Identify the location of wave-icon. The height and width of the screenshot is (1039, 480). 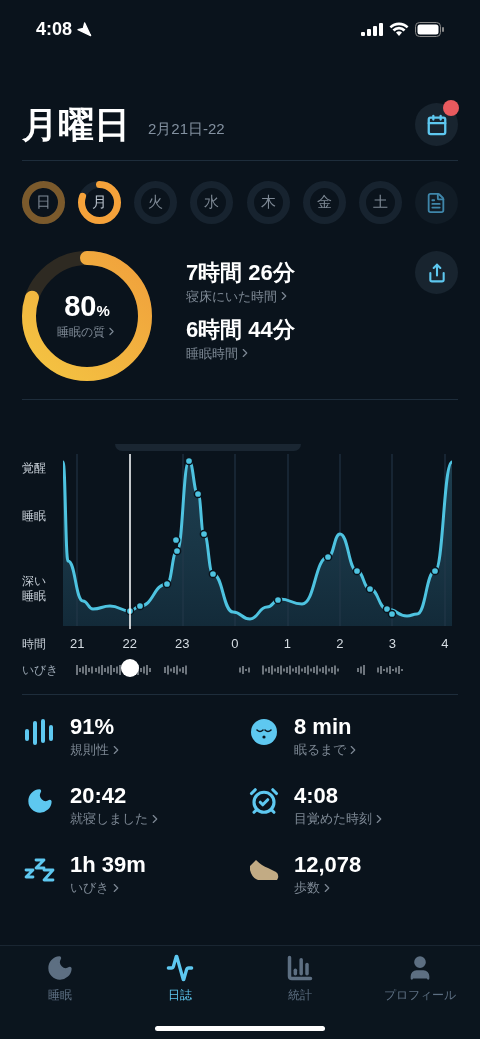
(180, 968).